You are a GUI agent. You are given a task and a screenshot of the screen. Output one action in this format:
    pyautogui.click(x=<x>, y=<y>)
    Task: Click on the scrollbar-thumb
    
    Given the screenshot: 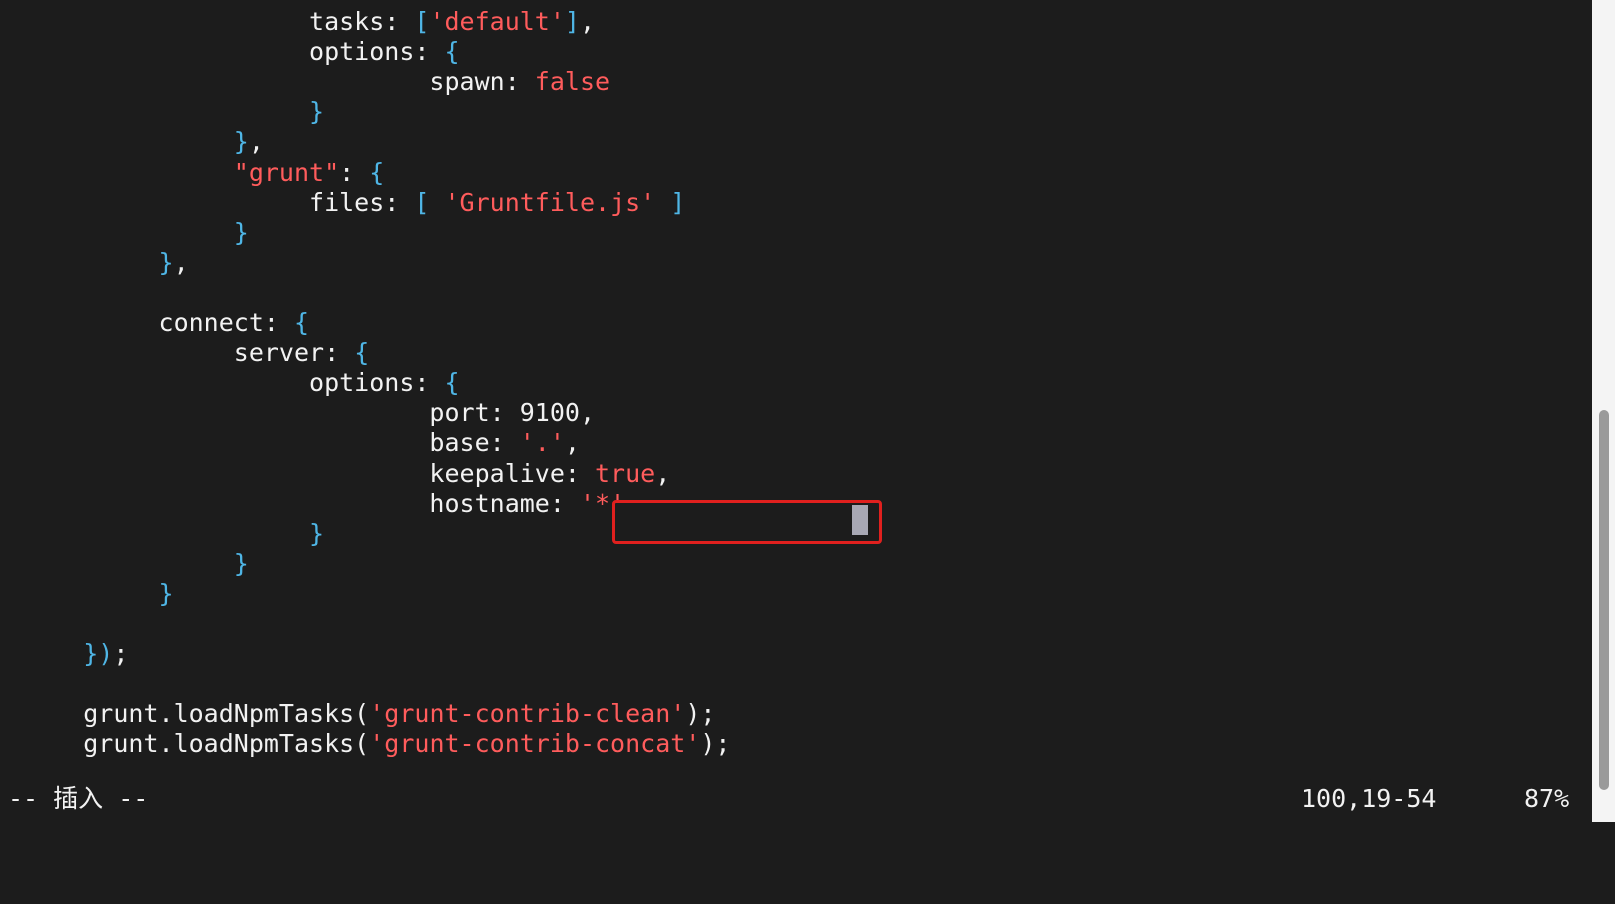 What is the action you would take?
    pyautogui.click(x=1604, y=600)
    